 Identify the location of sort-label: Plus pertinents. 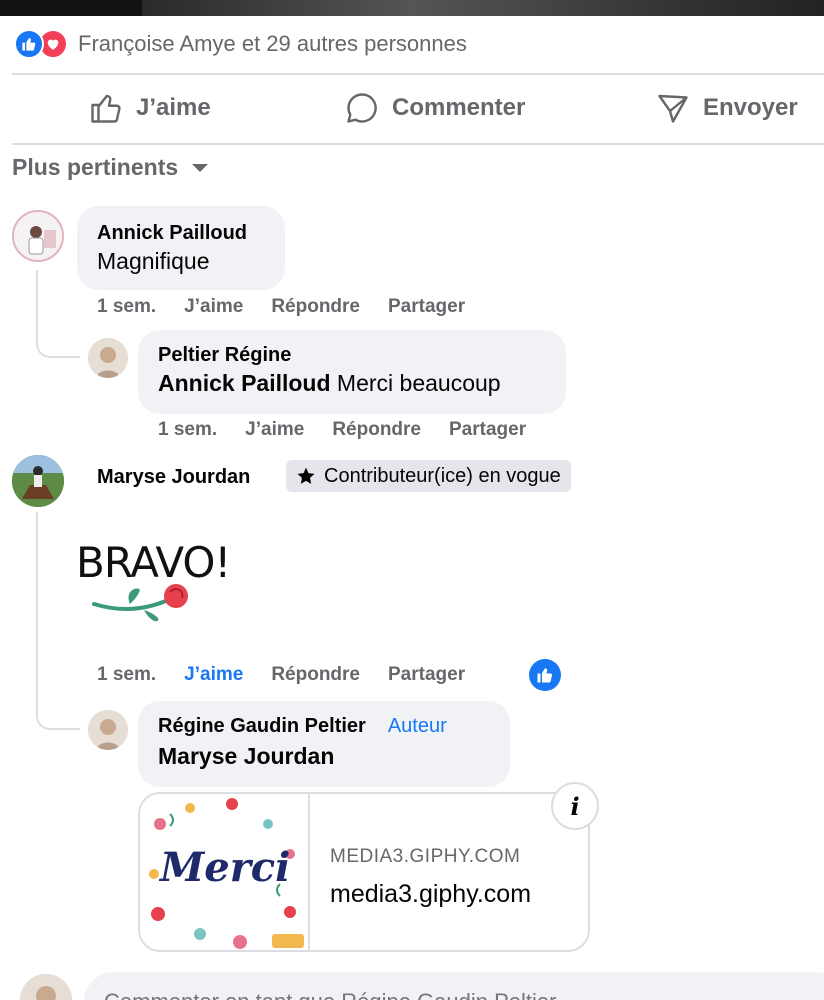
(95, 167).